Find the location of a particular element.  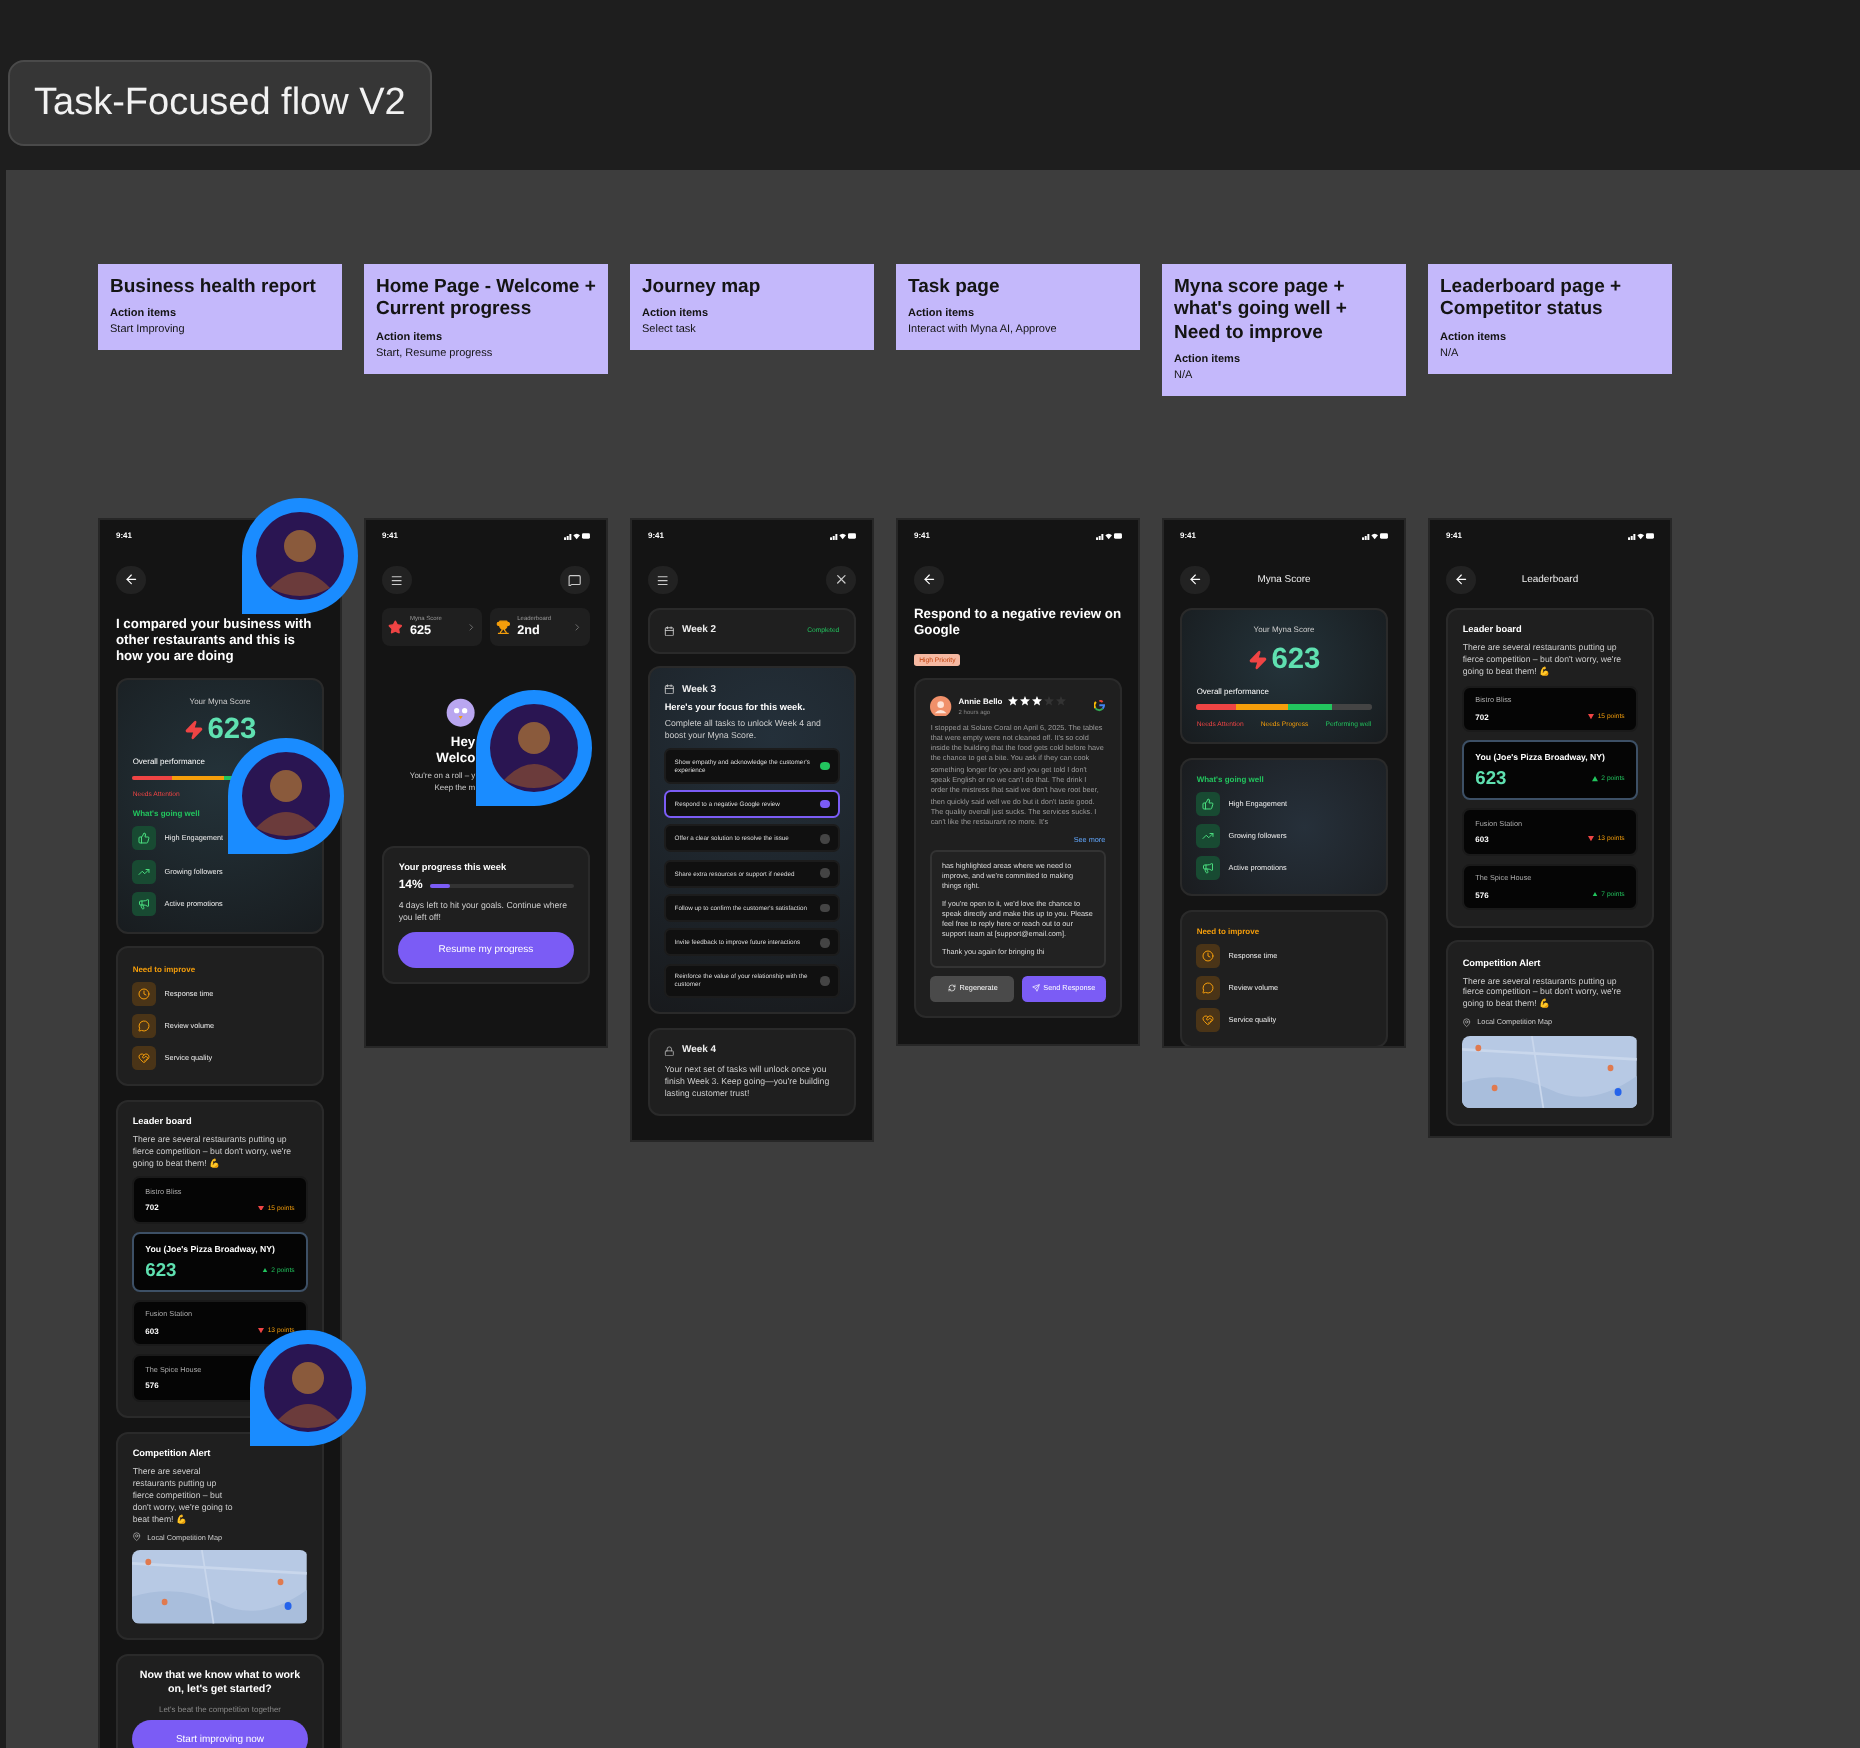

avatar-icon is located at coordinates (941, 706).